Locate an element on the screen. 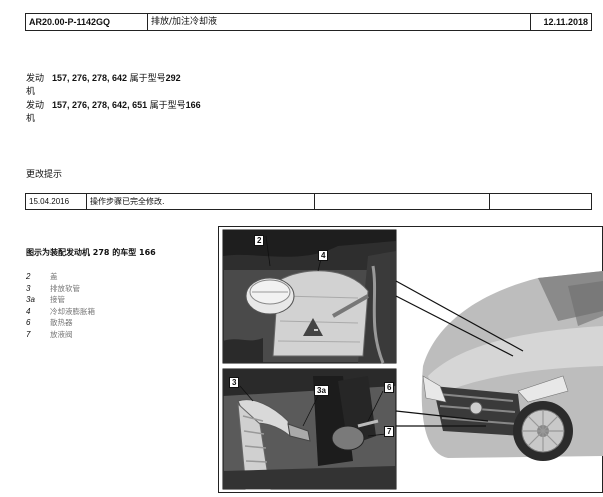  document-header: AR20.00-P-1142GQ 排放/加注冷却液 12.11.2018 is located at coordinates (308, 22).